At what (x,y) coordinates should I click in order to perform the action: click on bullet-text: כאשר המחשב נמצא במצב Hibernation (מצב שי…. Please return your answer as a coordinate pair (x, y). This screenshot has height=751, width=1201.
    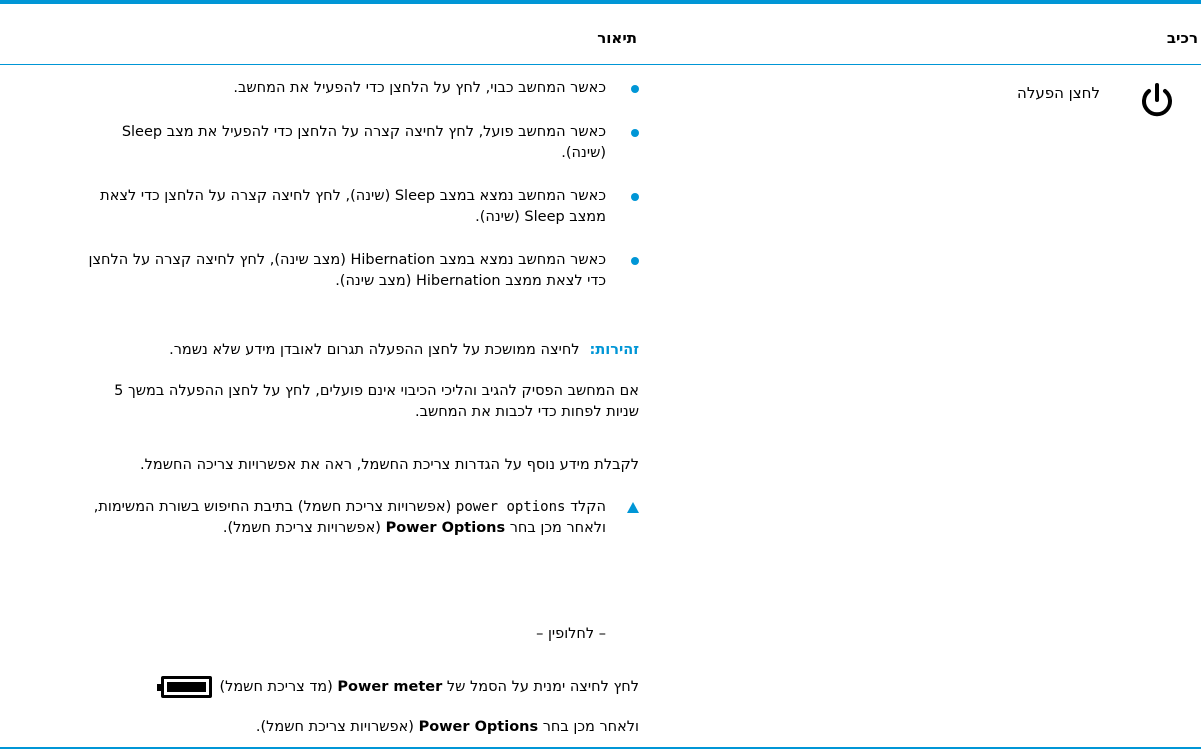
    Looking at the image, I should click on (347, 270).